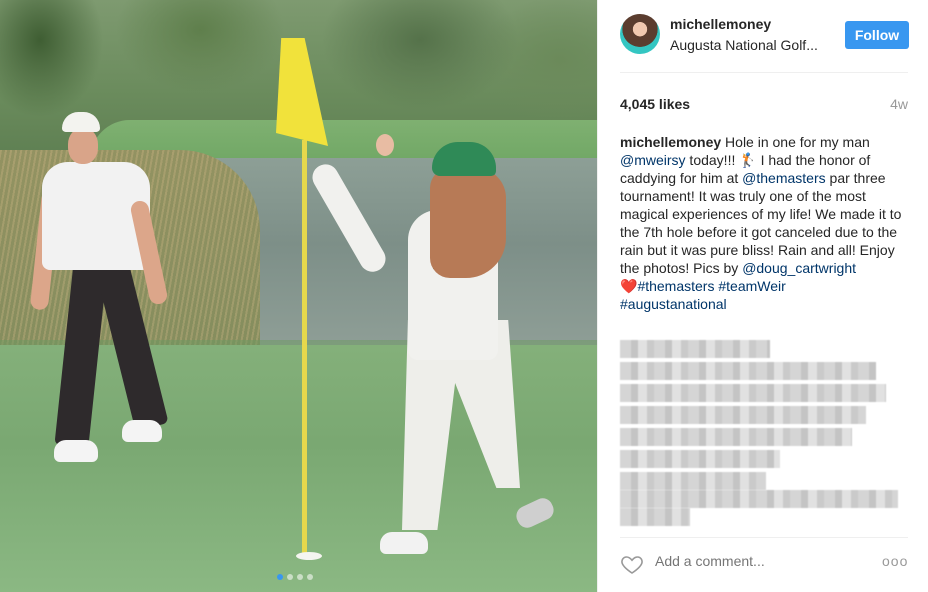 The height and width of the screenshot is (592, 928). I want to click on golfer-head, so click(83, 146).